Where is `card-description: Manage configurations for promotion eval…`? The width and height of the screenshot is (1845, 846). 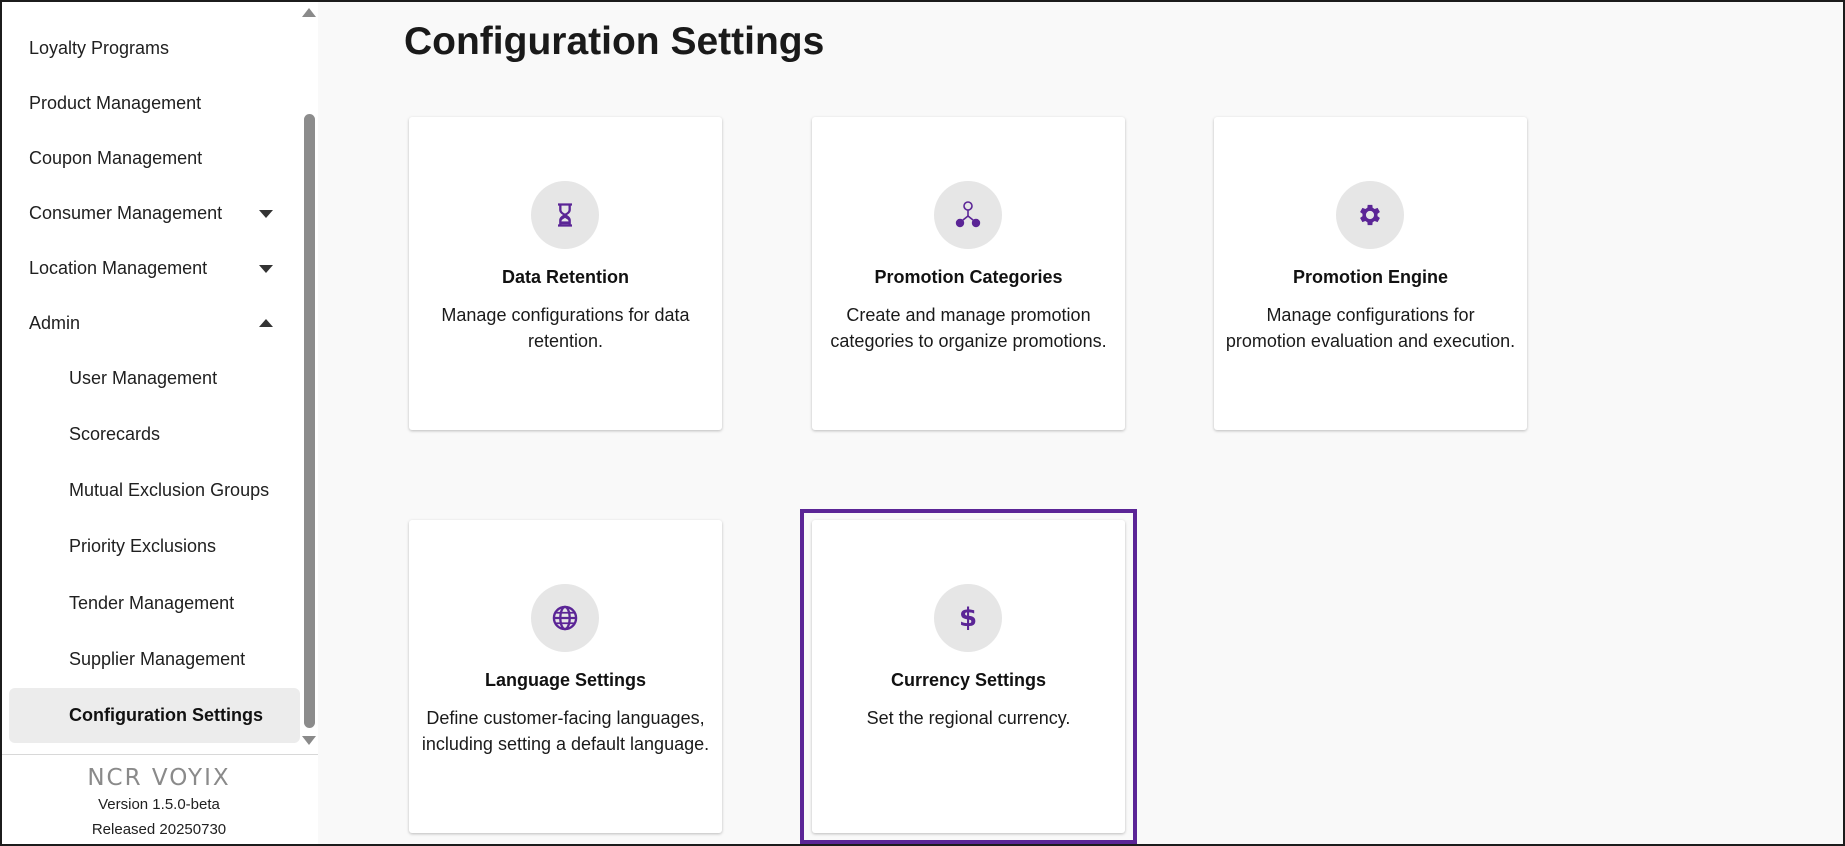
card-description: Manage configurations for promotion eval… is located at coordinates (1370, 328).